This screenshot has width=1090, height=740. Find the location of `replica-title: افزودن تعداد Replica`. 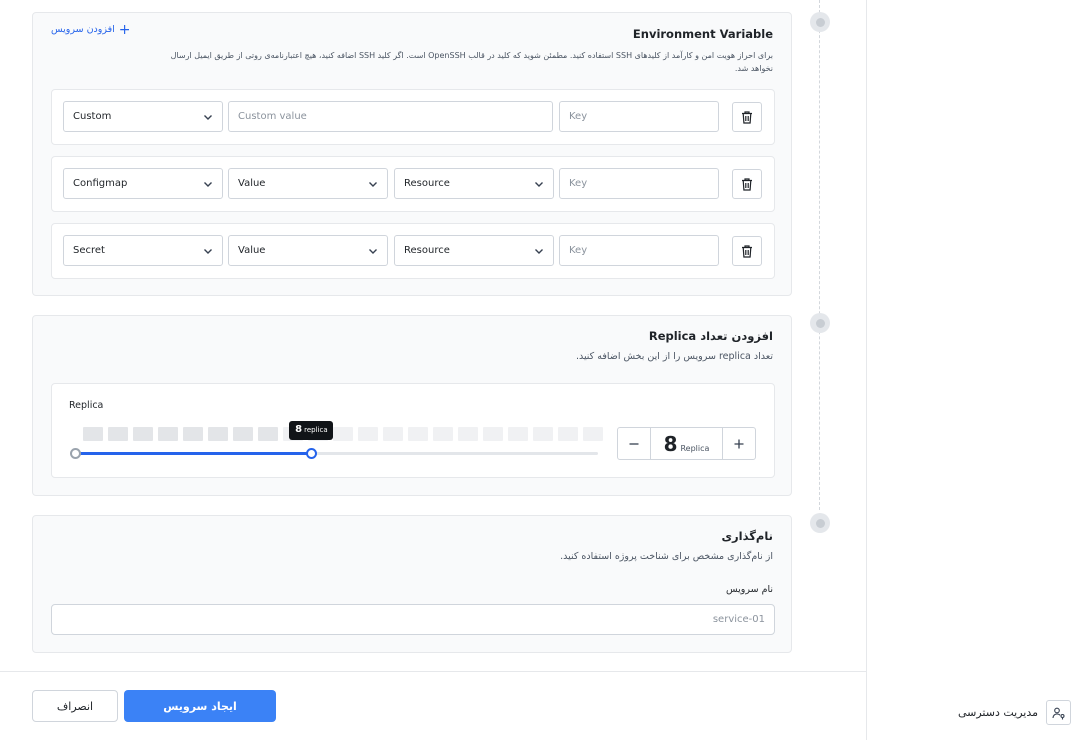

replica-title: افزودن تعداد Replica is located at coordinates (710, 336).